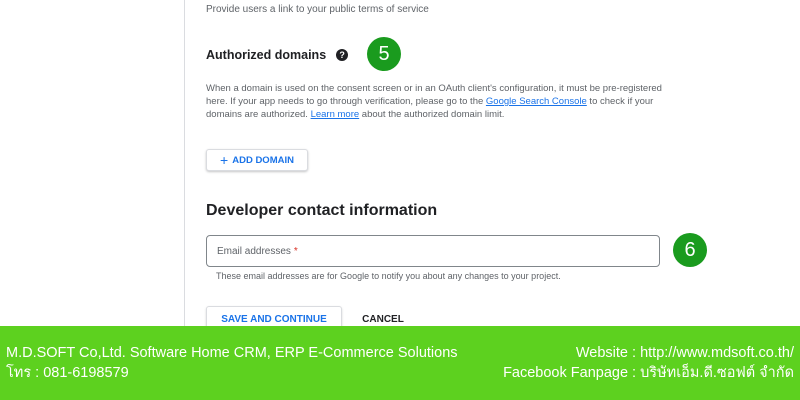  I want to click on authorized-domains-title: Authorized domains, so click(266, 55).